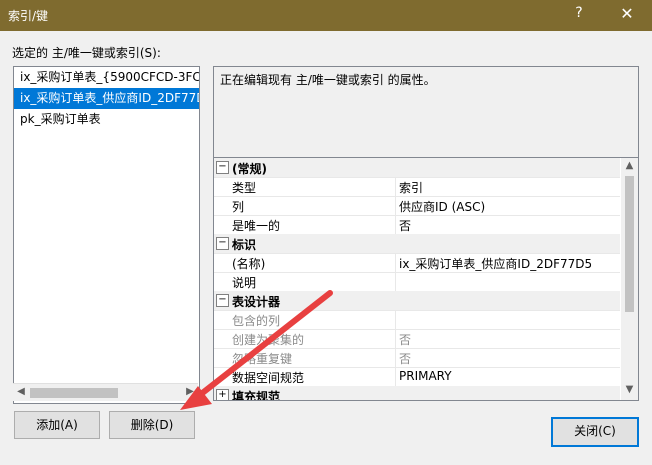 The width and height of the screenshot is (652, 465). What do you see at coordinates (262, 359) in the screenshot?
I see `property-name: 忽略重复键` at bounding box center [262, 359].